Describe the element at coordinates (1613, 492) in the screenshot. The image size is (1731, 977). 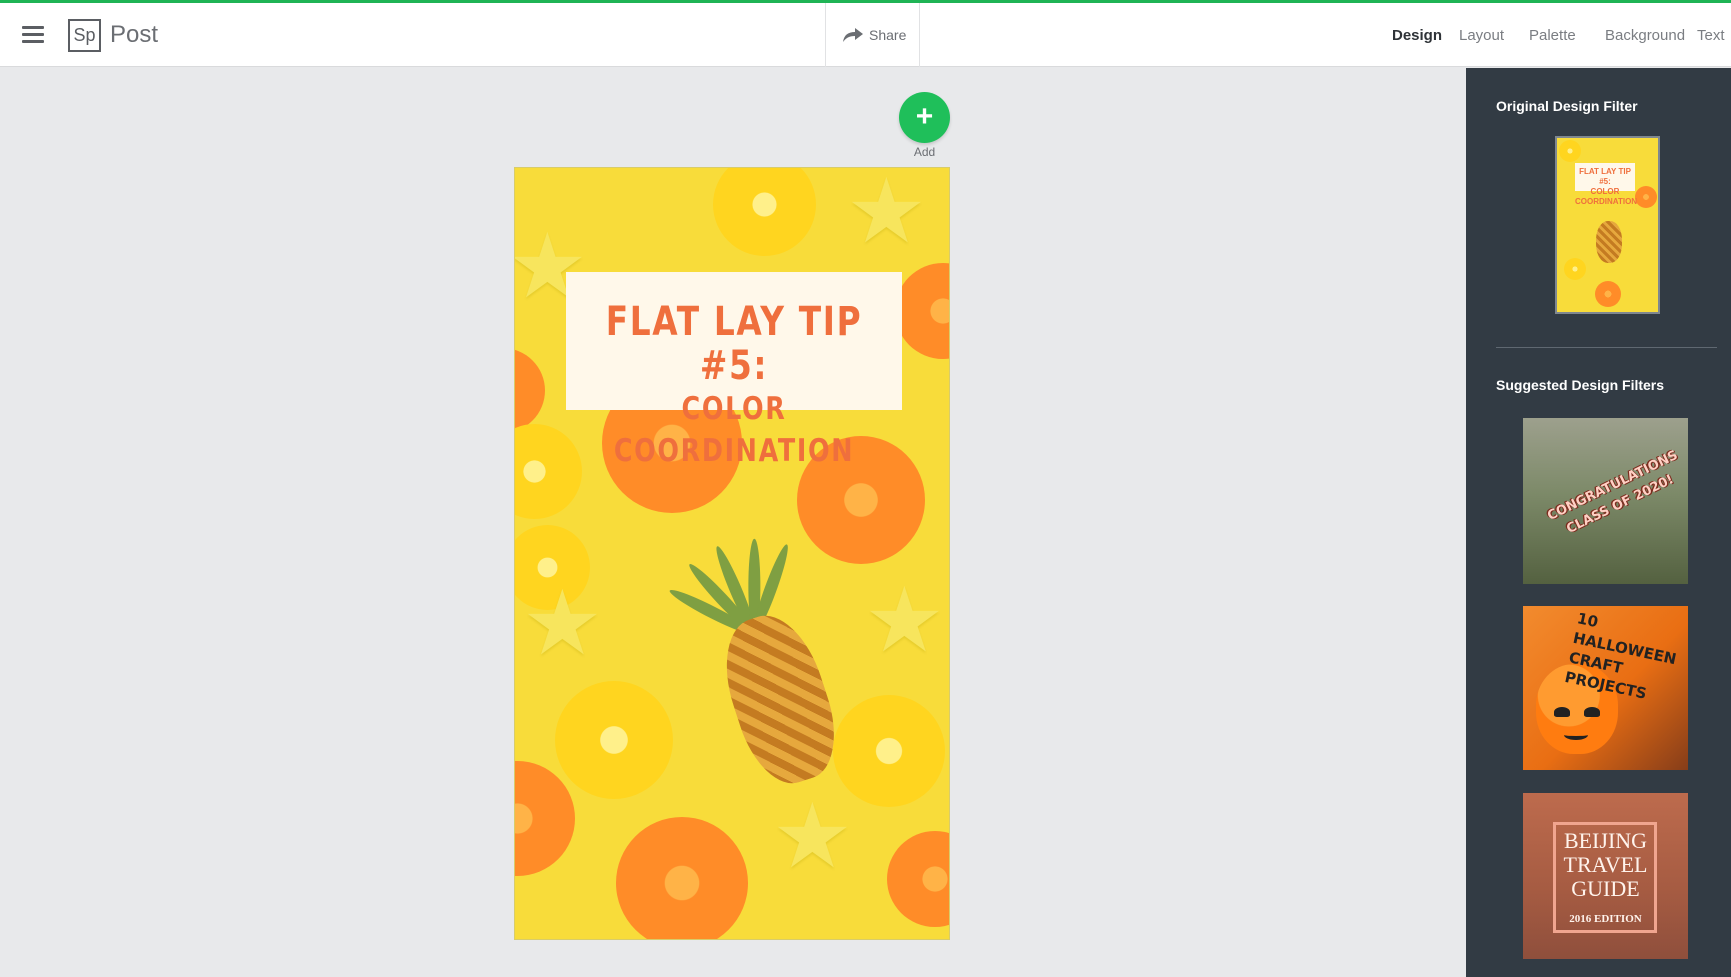
I see `congrats-thumb-text: CONGRATULATIONS CLASS OF 2020!` at that location.